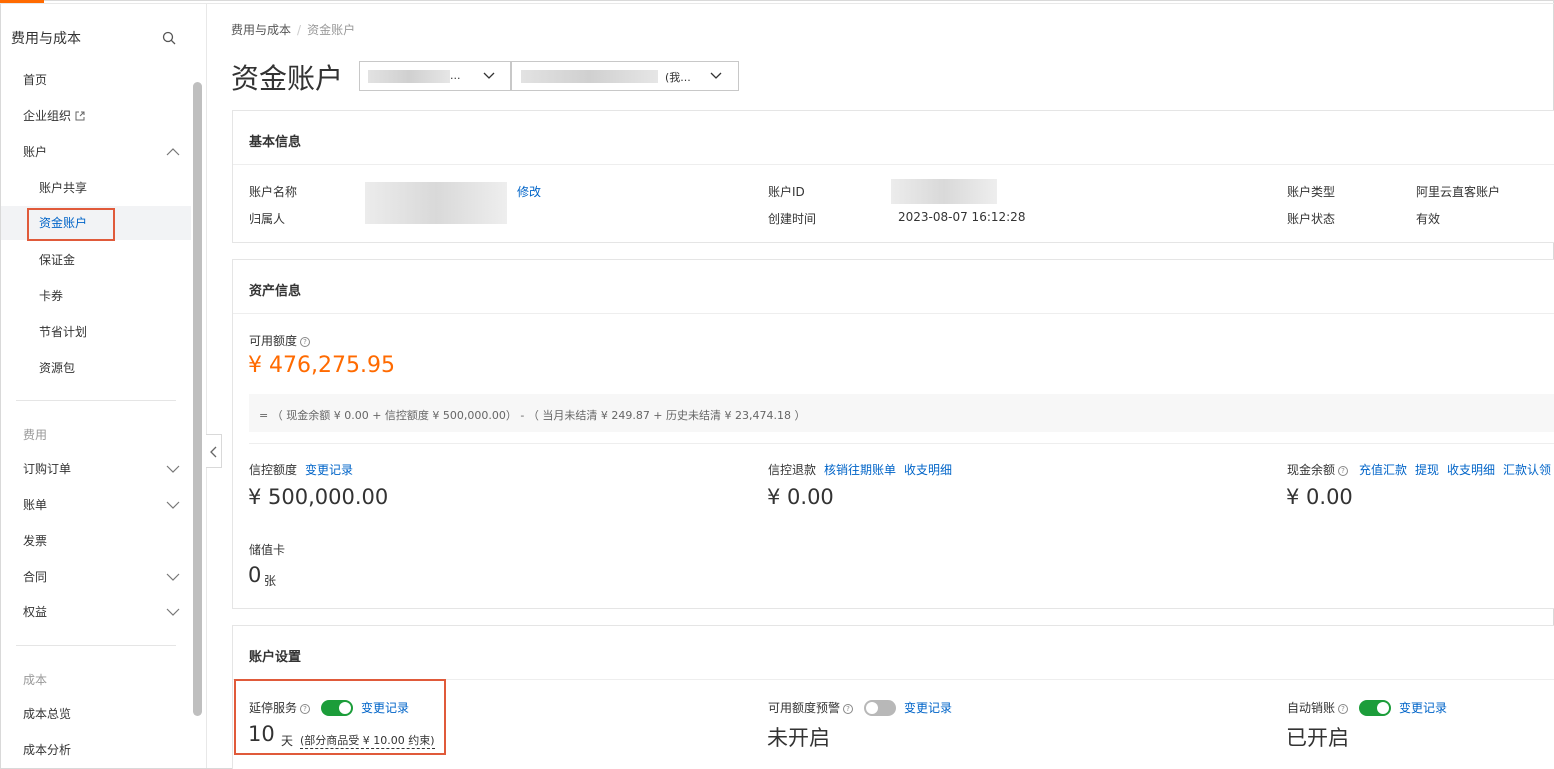  What do you see at coordinates (71, 224) in the screenshot?
I see `highlight-box-fund-account` at bounding box center [71, 224].